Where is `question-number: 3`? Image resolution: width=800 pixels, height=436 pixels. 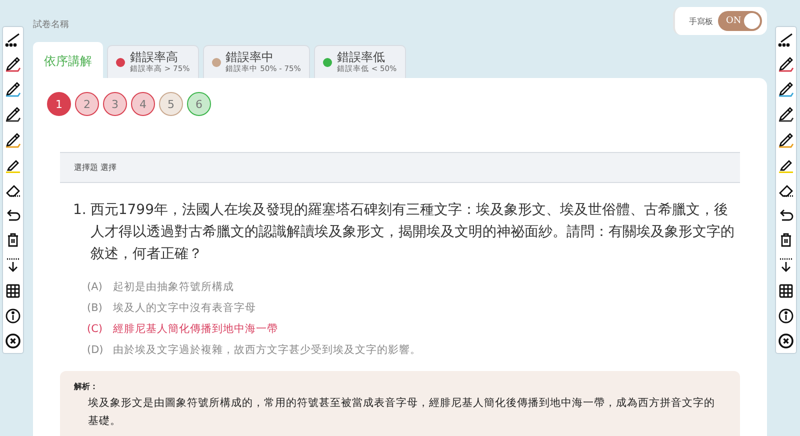 question-number: 3 is located at coordinates (115, 104).